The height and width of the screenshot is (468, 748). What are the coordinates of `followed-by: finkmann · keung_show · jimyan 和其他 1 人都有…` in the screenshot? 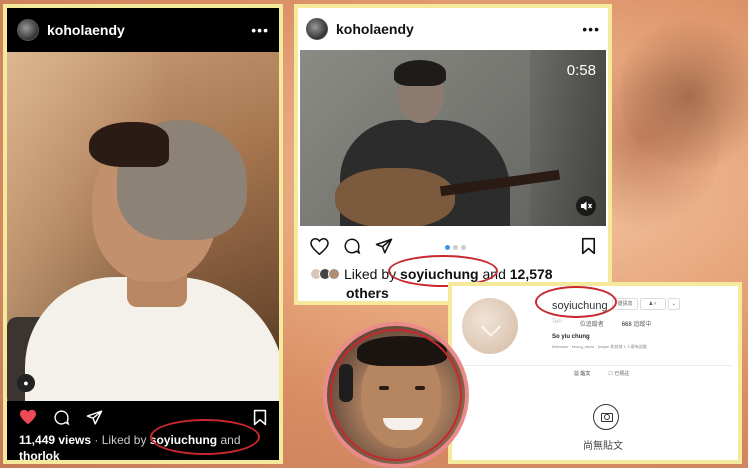 It's located at (599, 347).